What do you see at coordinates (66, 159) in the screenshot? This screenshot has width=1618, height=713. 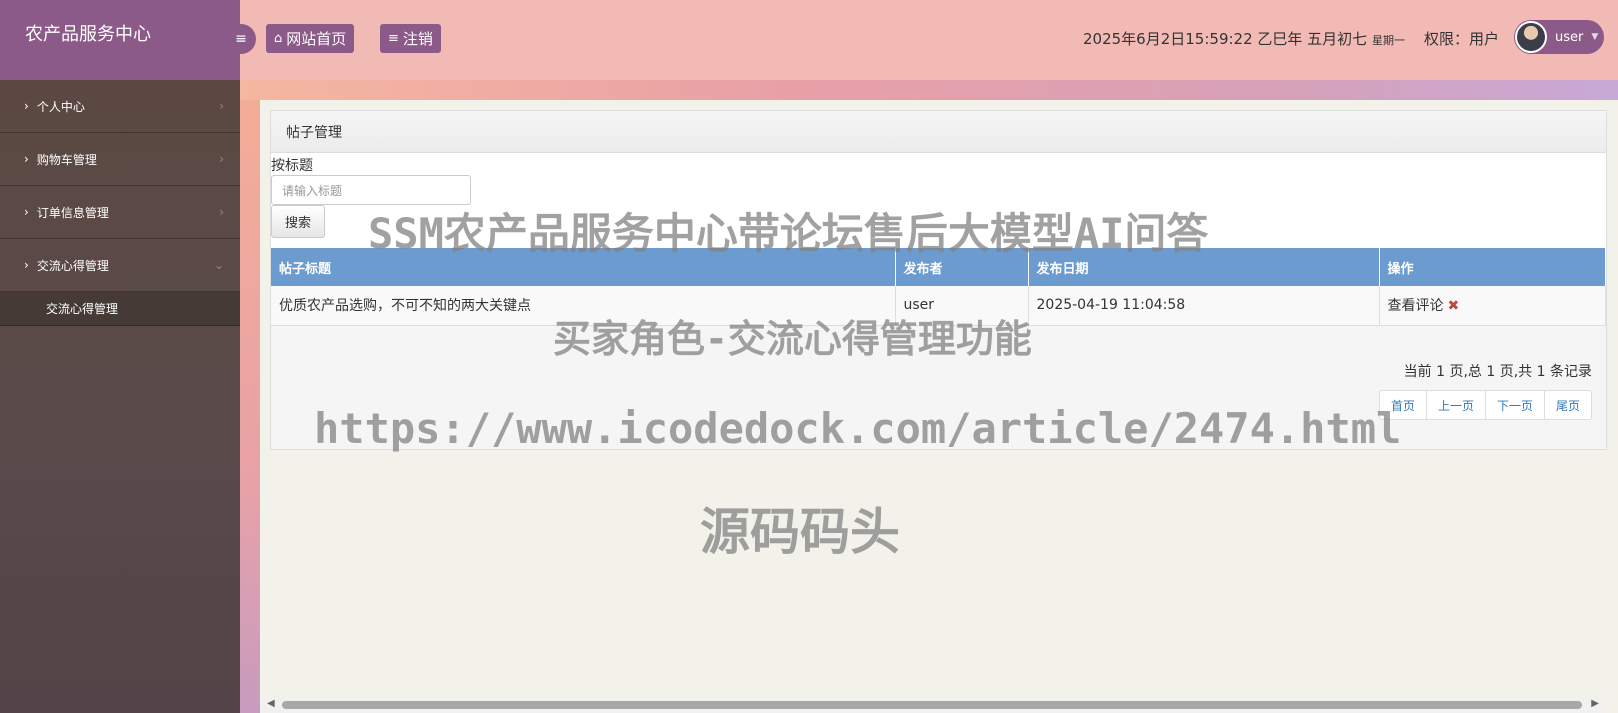 I see `sidebar-item-label: 购物车管理` at bounding box center [66, 159].